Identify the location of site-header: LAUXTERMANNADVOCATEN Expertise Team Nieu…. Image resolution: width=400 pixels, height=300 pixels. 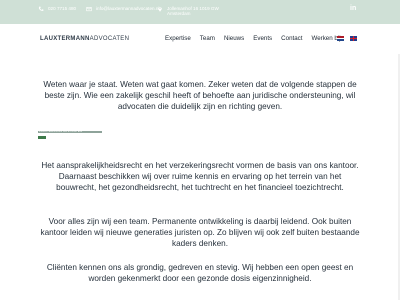
(200, 39).